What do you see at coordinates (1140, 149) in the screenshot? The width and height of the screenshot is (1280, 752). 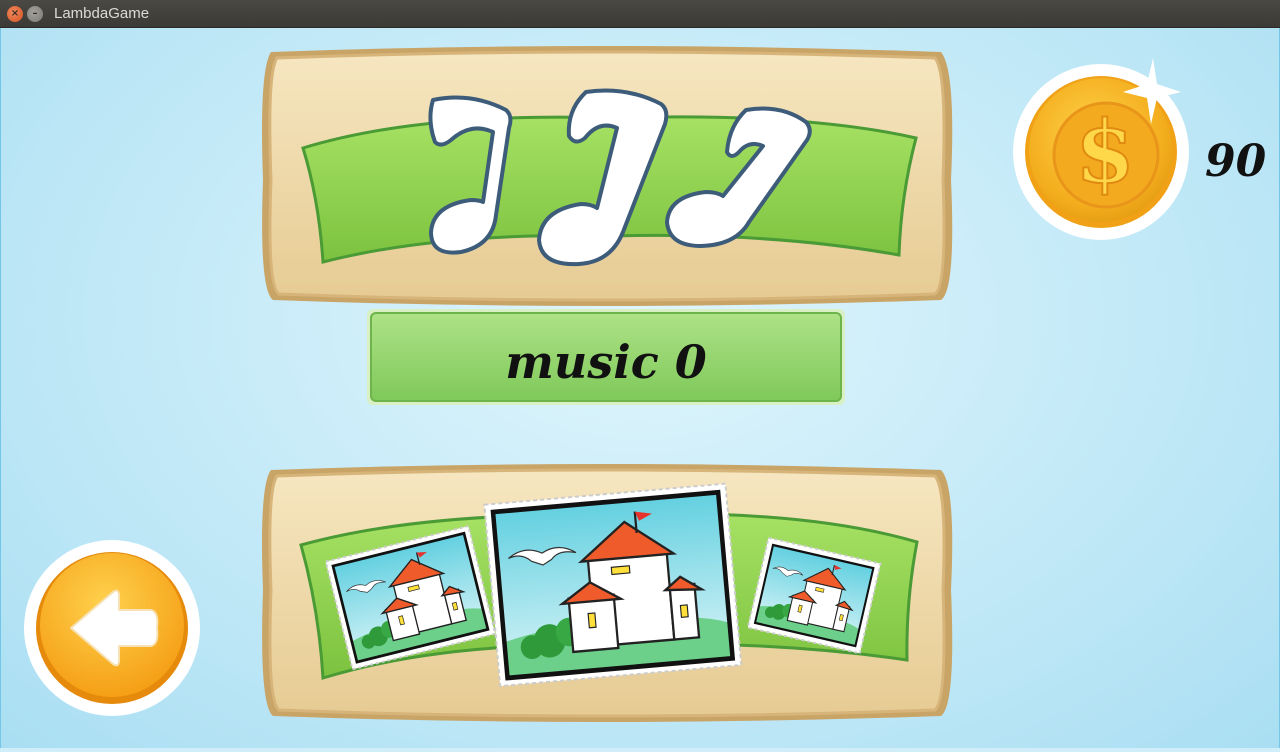 I see `coin-counter: $ 90` at bounding box center [1140, 149].